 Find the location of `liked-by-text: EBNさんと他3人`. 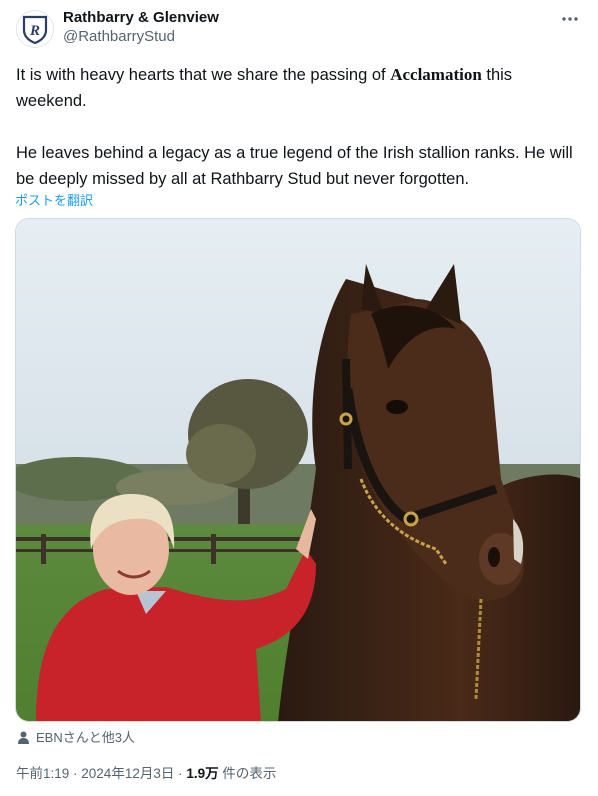

liked-by-text: EBNさんと他3人 is located at coordinates (85, 737).